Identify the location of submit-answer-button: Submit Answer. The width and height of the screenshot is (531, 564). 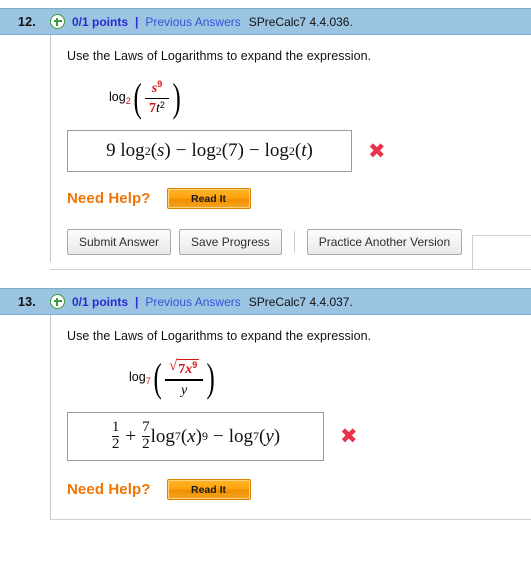
(119, 242).